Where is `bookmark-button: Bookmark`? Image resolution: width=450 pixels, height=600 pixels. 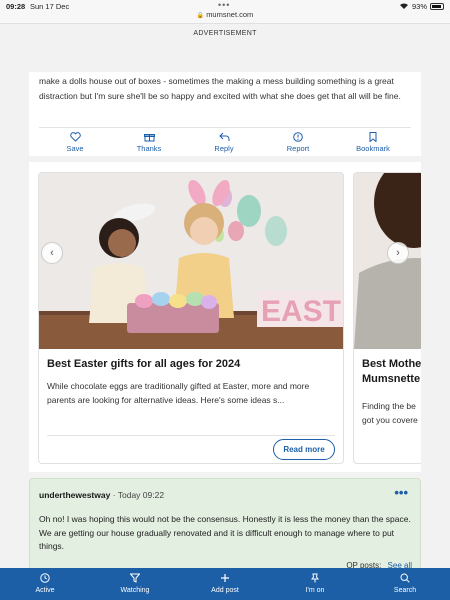 bookmark-button: Bookmark is located at coordinates (373, 142).